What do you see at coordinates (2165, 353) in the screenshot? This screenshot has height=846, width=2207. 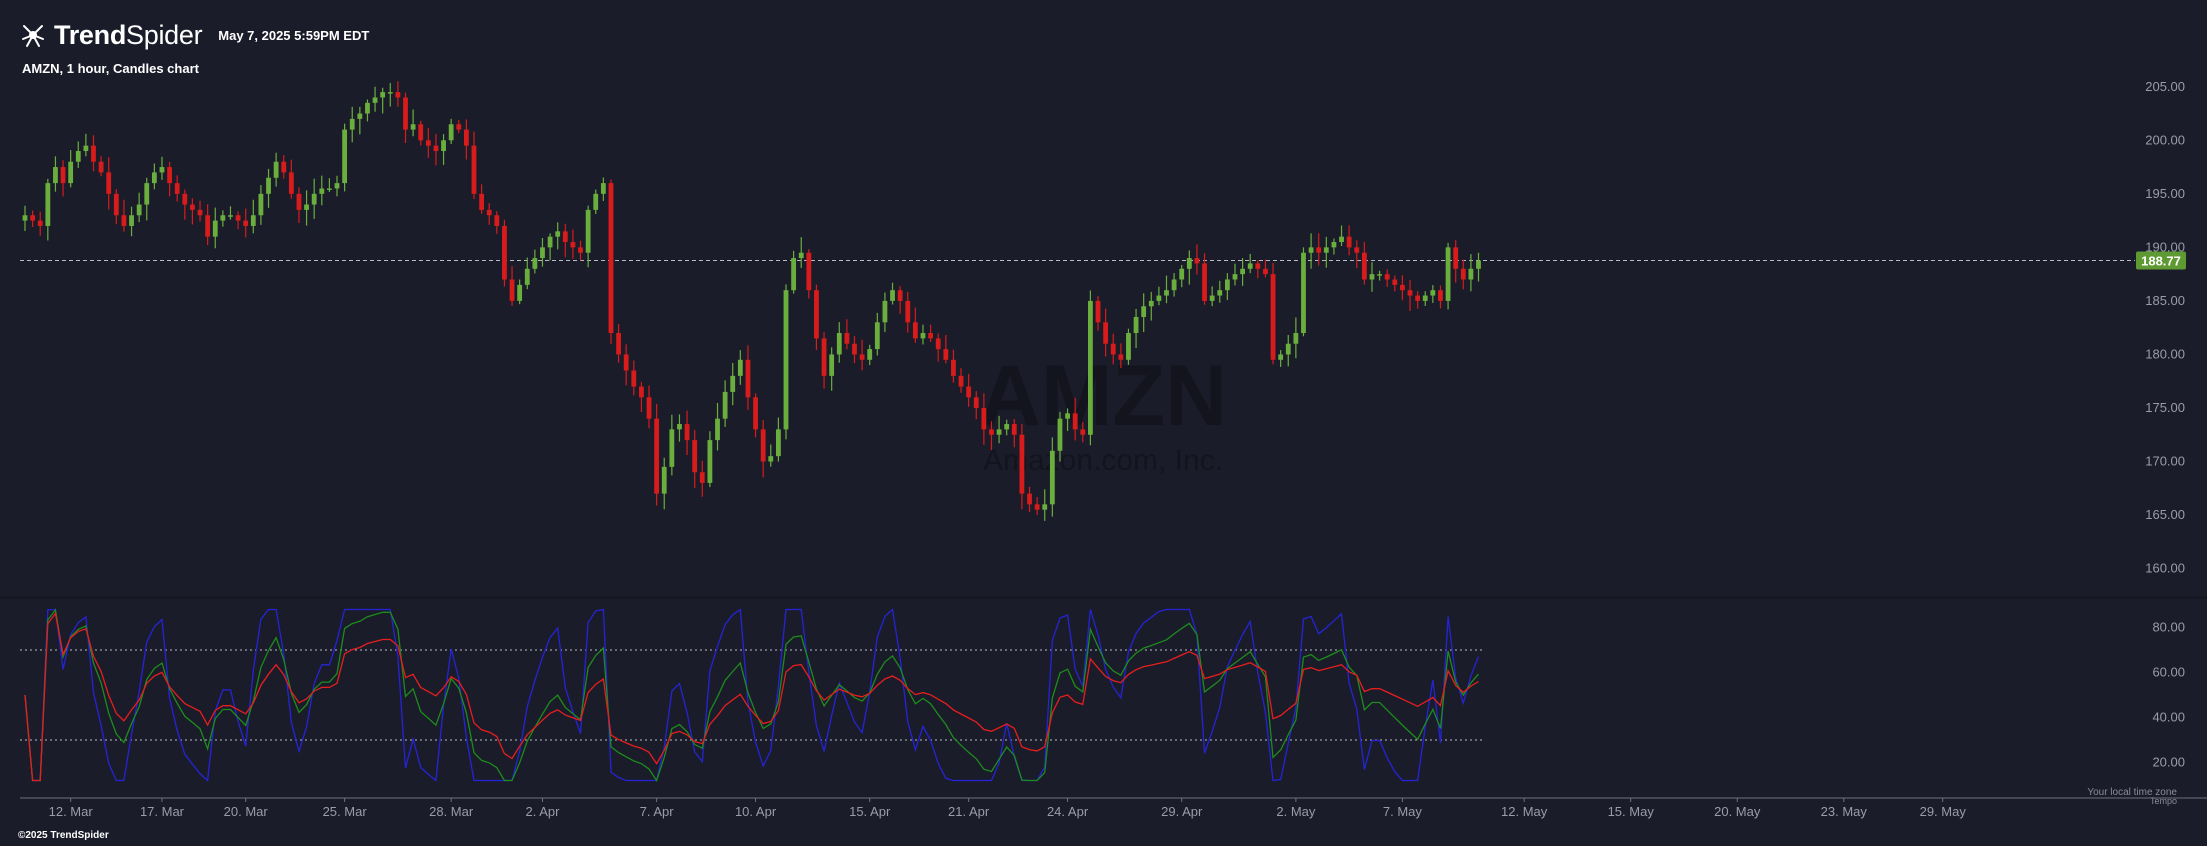 I see `price-tick-label: 180.00` at bounding box center [2165, 353].